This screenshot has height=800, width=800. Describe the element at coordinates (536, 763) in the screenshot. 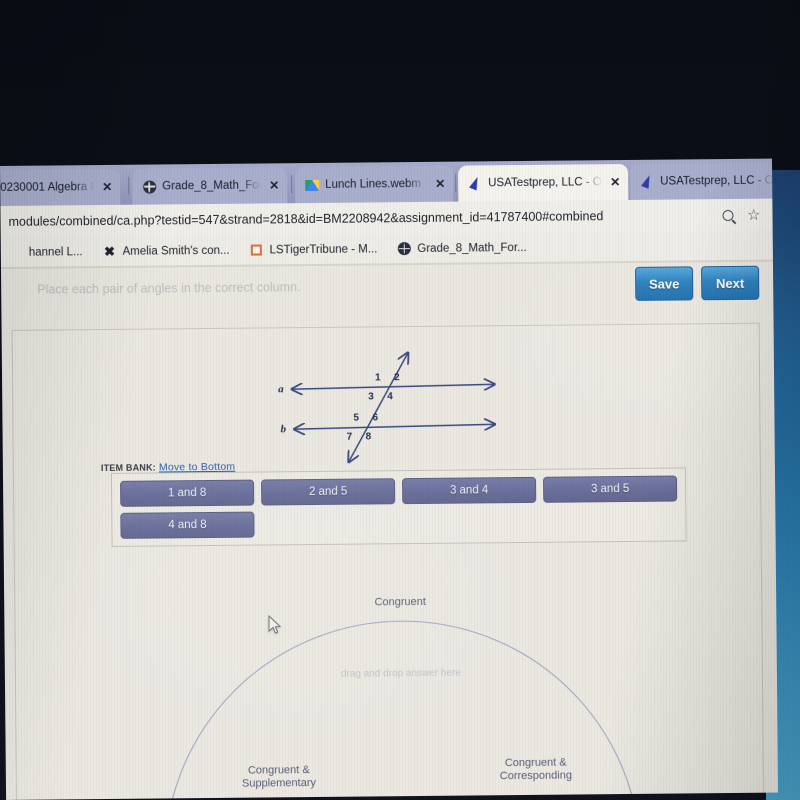

I see `venn-label-corresponding-line1: Congruent &` at that location.